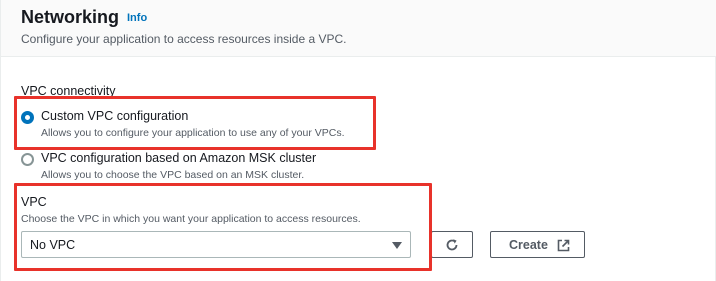  Describe the element at coordinates (528, 245) in the screenshot. I see `create-button-label: Create` at that location.